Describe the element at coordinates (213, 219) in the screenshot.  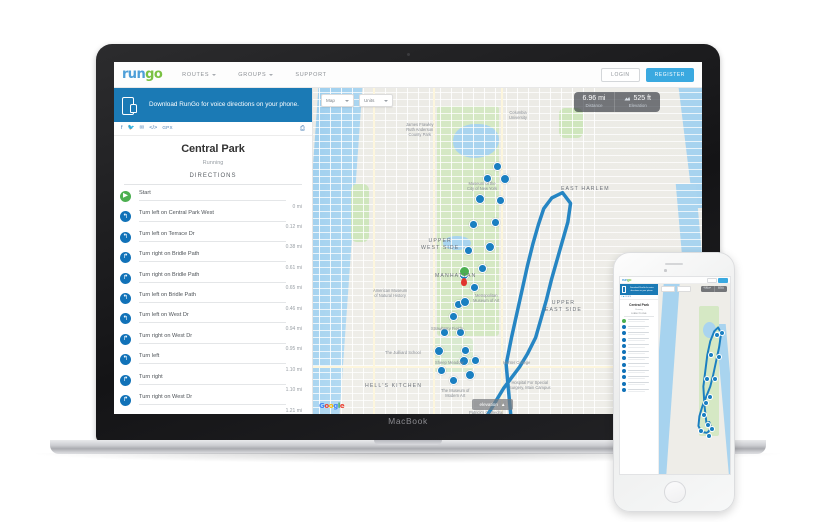
I see `direction-step: ↰ Turn left on Central Park West 0.12 mi` at that location.